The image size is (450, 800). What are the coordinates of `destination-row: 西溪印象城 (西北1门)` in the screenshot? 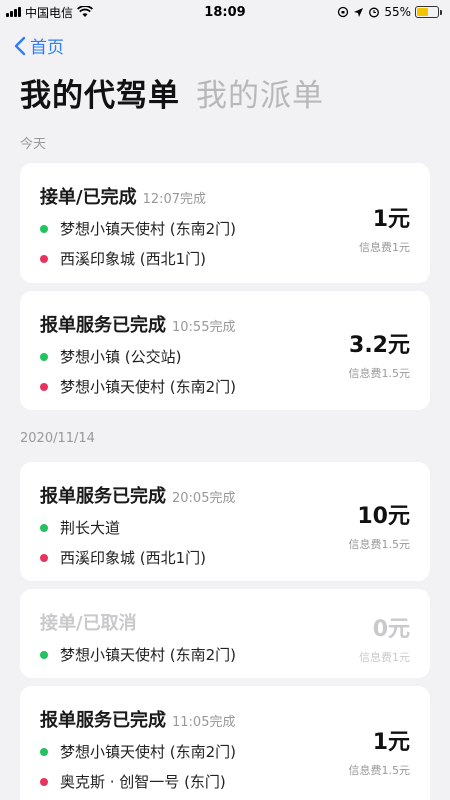 It's located at (225, 258).